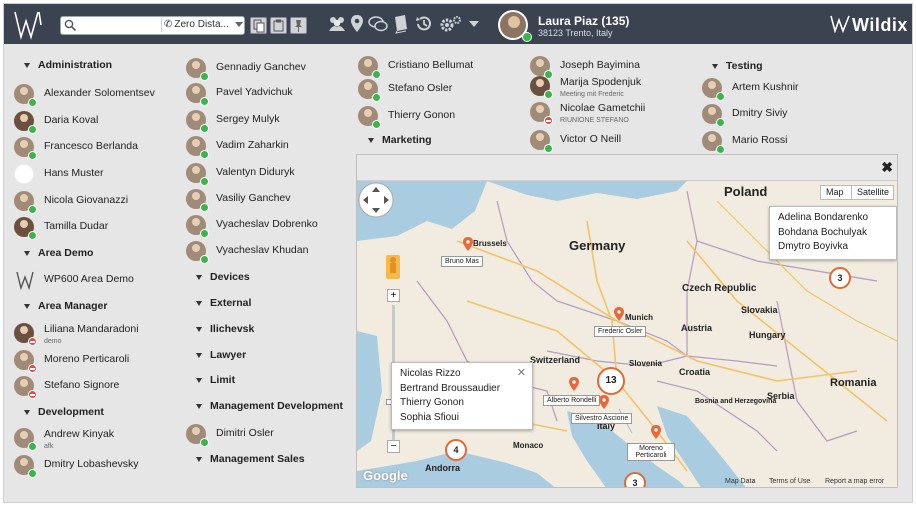 The width and height of the screenshot is (916, 506). I want to click on map-label-andorra: Andorra, so click(443, 468).